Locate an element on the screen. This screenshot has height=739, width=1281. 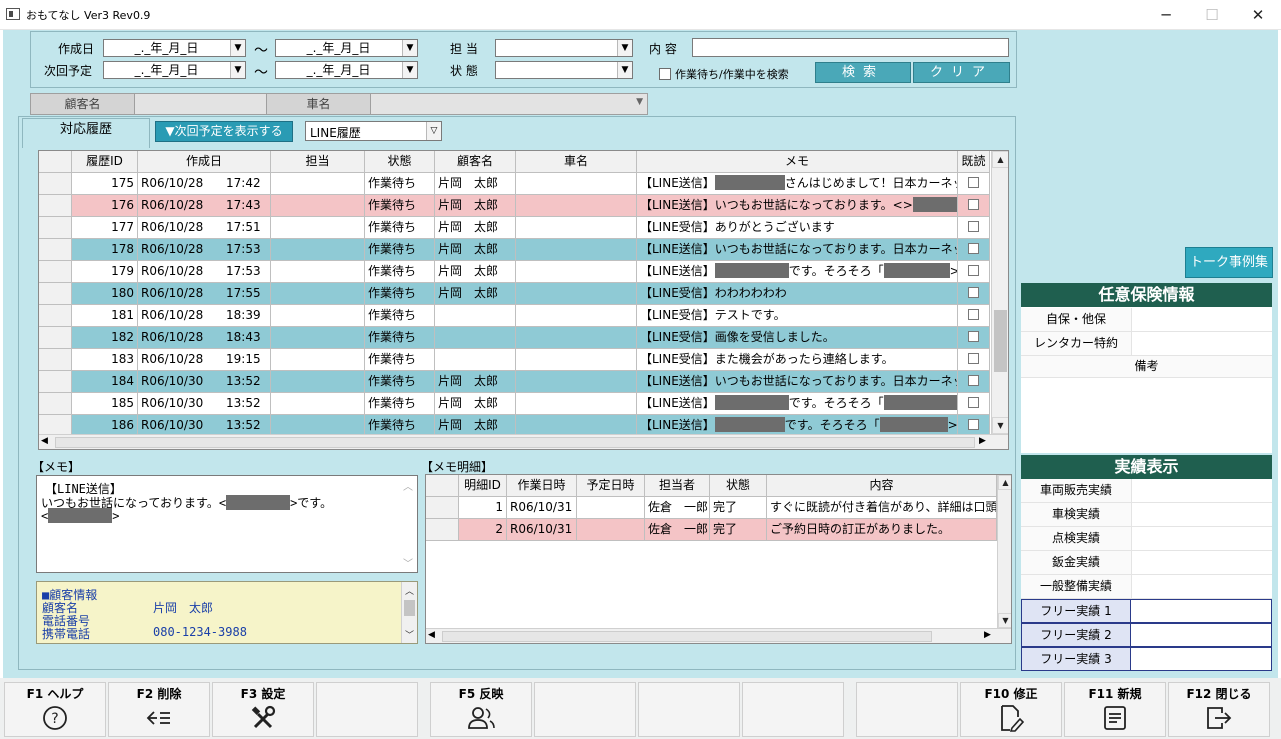
insurance-notes-field is located at coordinates (1146, 415).